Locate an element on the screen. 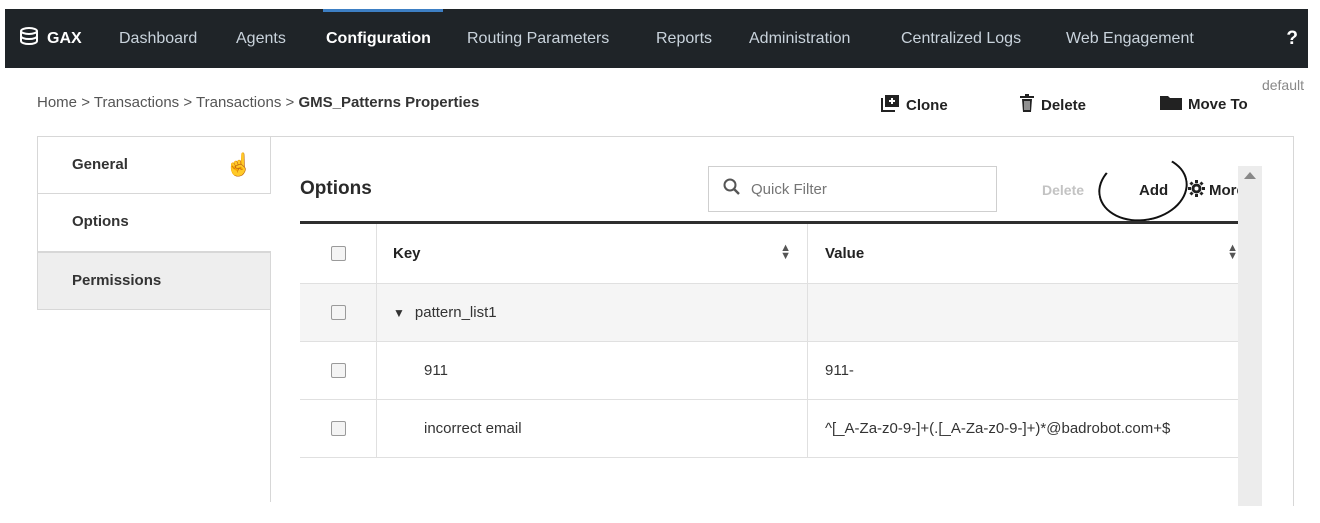  move-to-label: Move To is located at coordinates (1218, 104).